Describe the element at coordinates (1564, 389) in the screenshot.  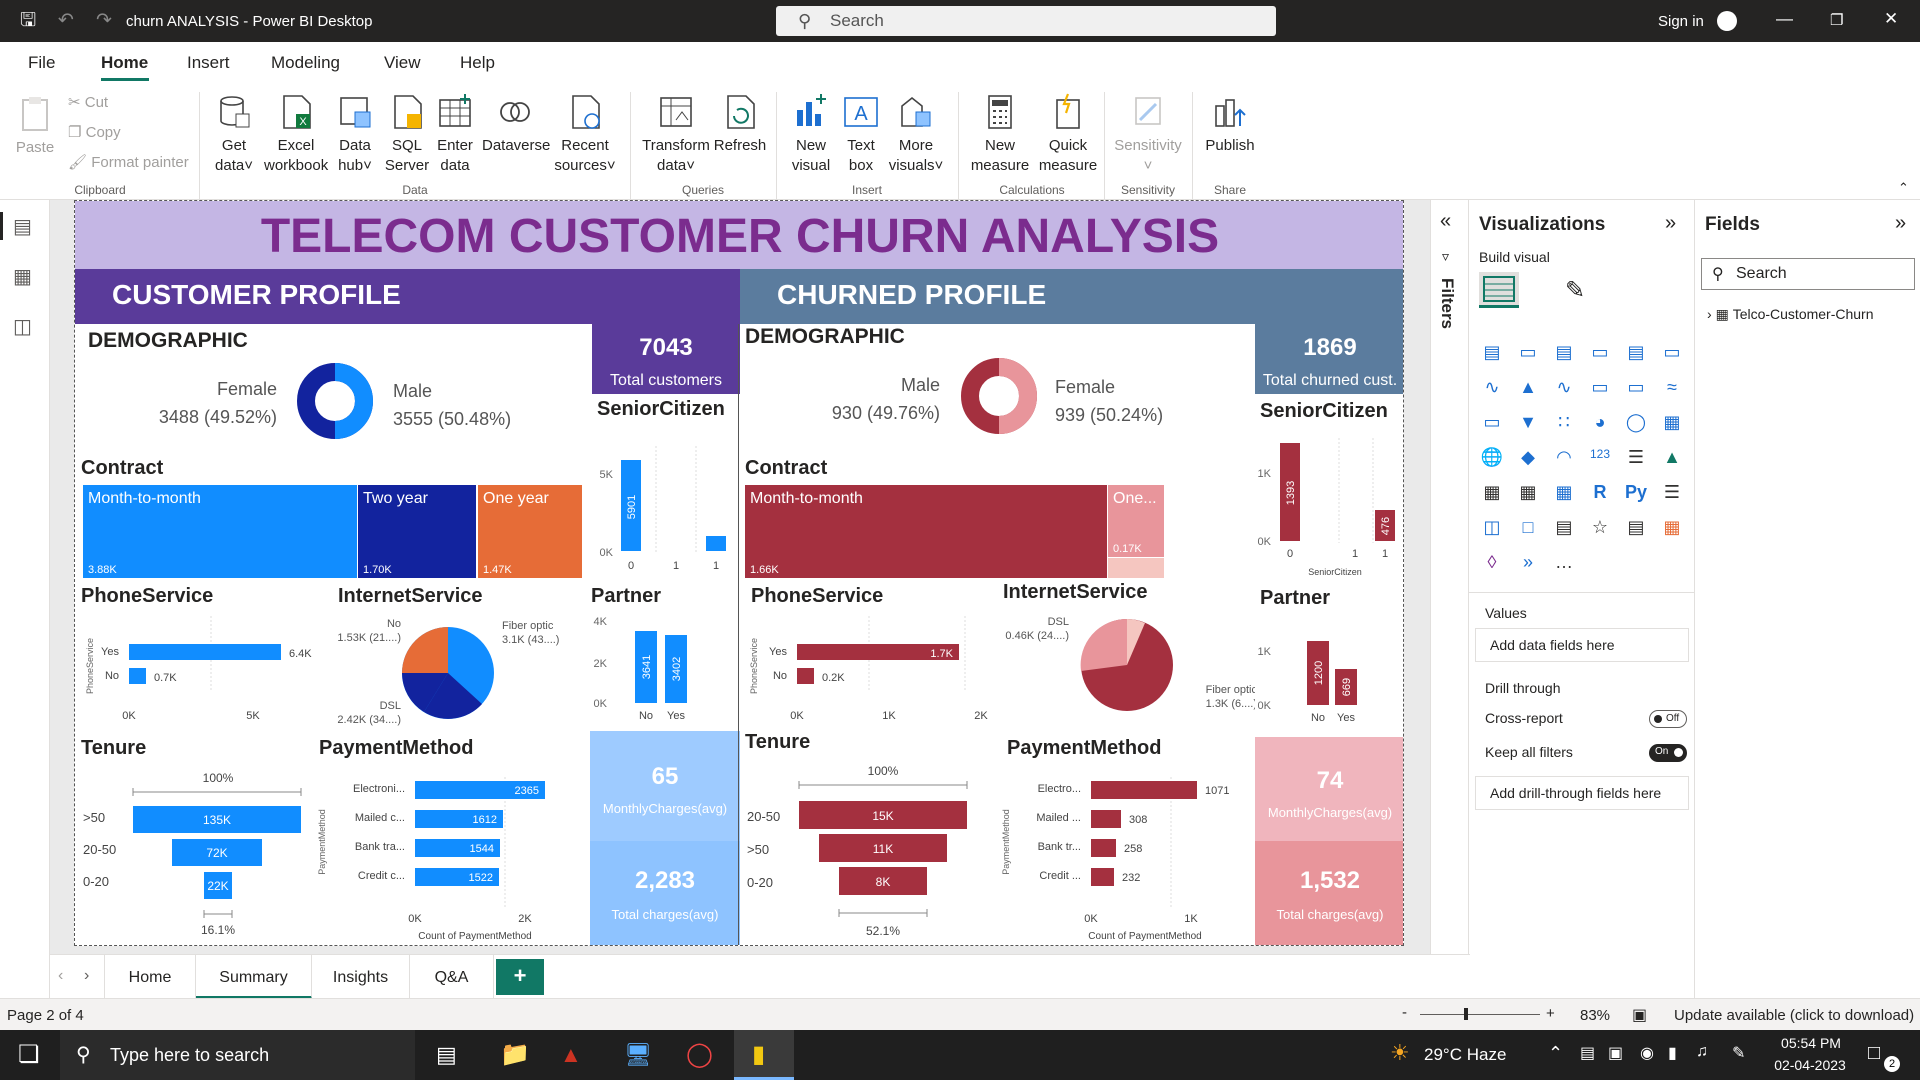
I see `stacked-area-icon: ∿` at that location.